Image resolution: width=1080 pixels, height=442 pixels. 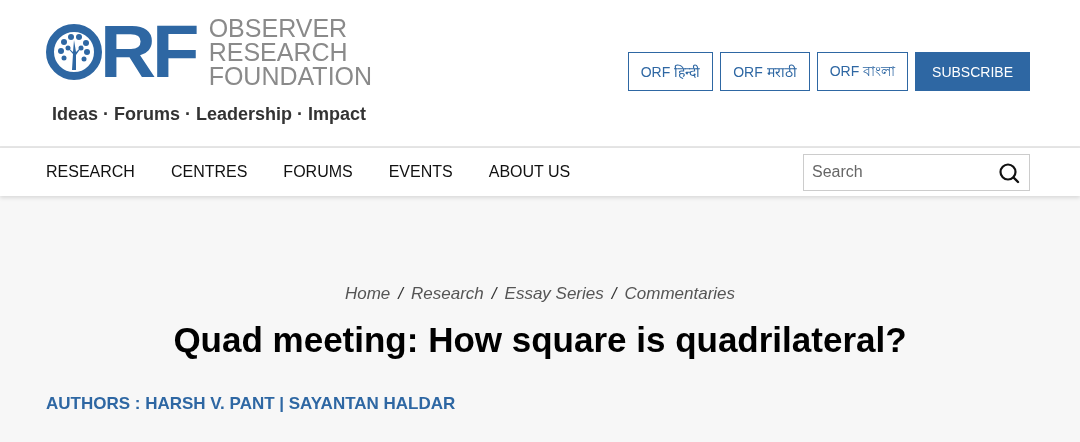 I want to click on logo-name-line: RESEARCH, so click(x=278, y=52).